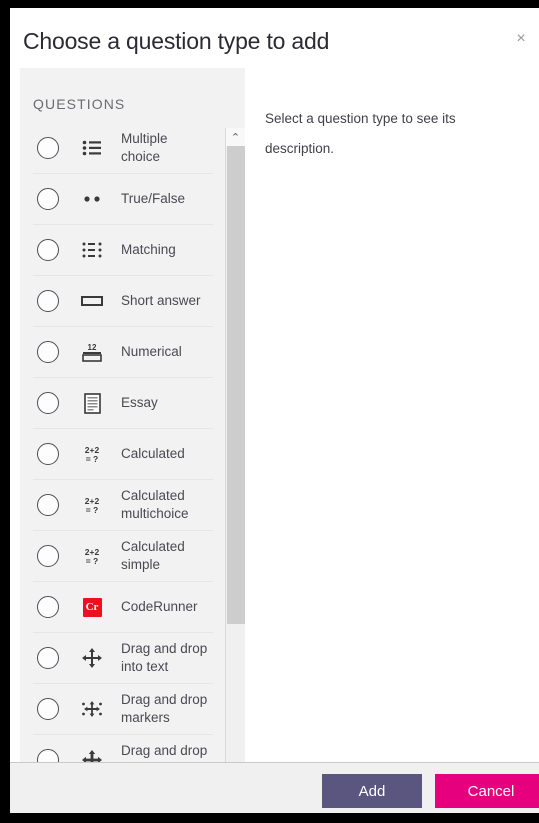  I want to click on question-type-row: Essay, so click(123, 403).